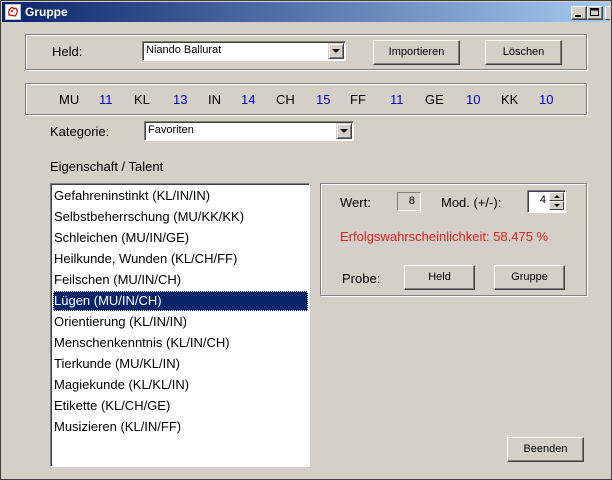 Image resolution: width=612 pixels, height=480 pixels. What do you see at coordinates (607, 13) in the screenshot?
I see `close-window-button` at bounding box center [607, 13].